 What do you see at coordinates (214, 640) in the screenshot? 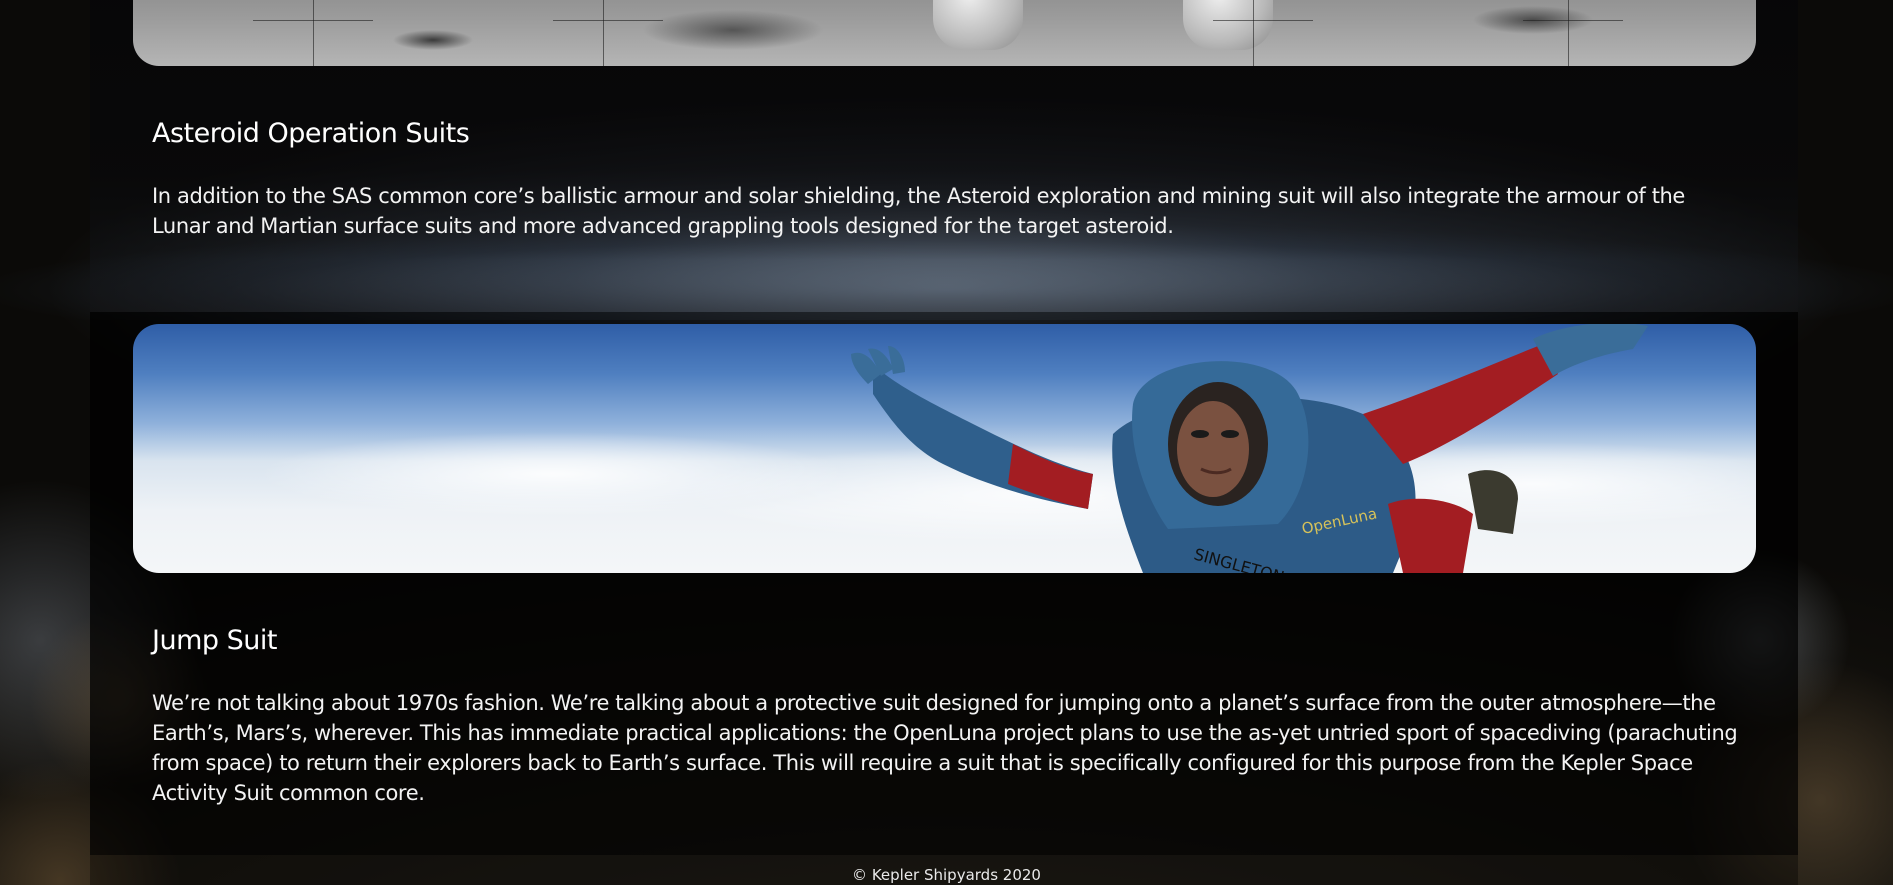
I see `jump-suit-heading: Jump Suit` at bounding box center [214, 640].